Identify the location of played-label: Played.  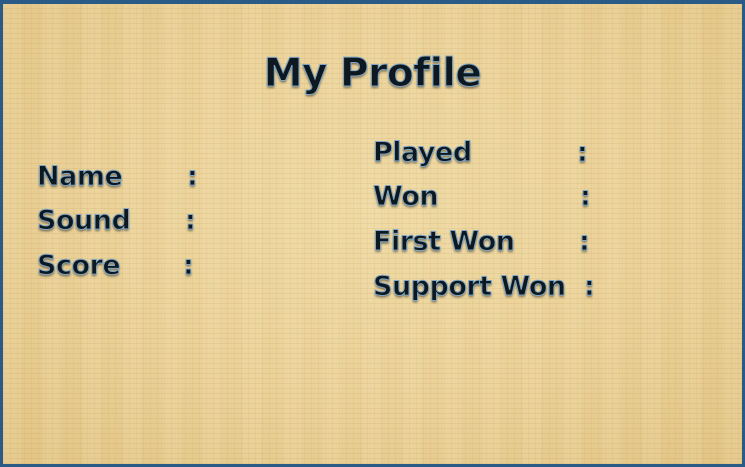
(423, 153).